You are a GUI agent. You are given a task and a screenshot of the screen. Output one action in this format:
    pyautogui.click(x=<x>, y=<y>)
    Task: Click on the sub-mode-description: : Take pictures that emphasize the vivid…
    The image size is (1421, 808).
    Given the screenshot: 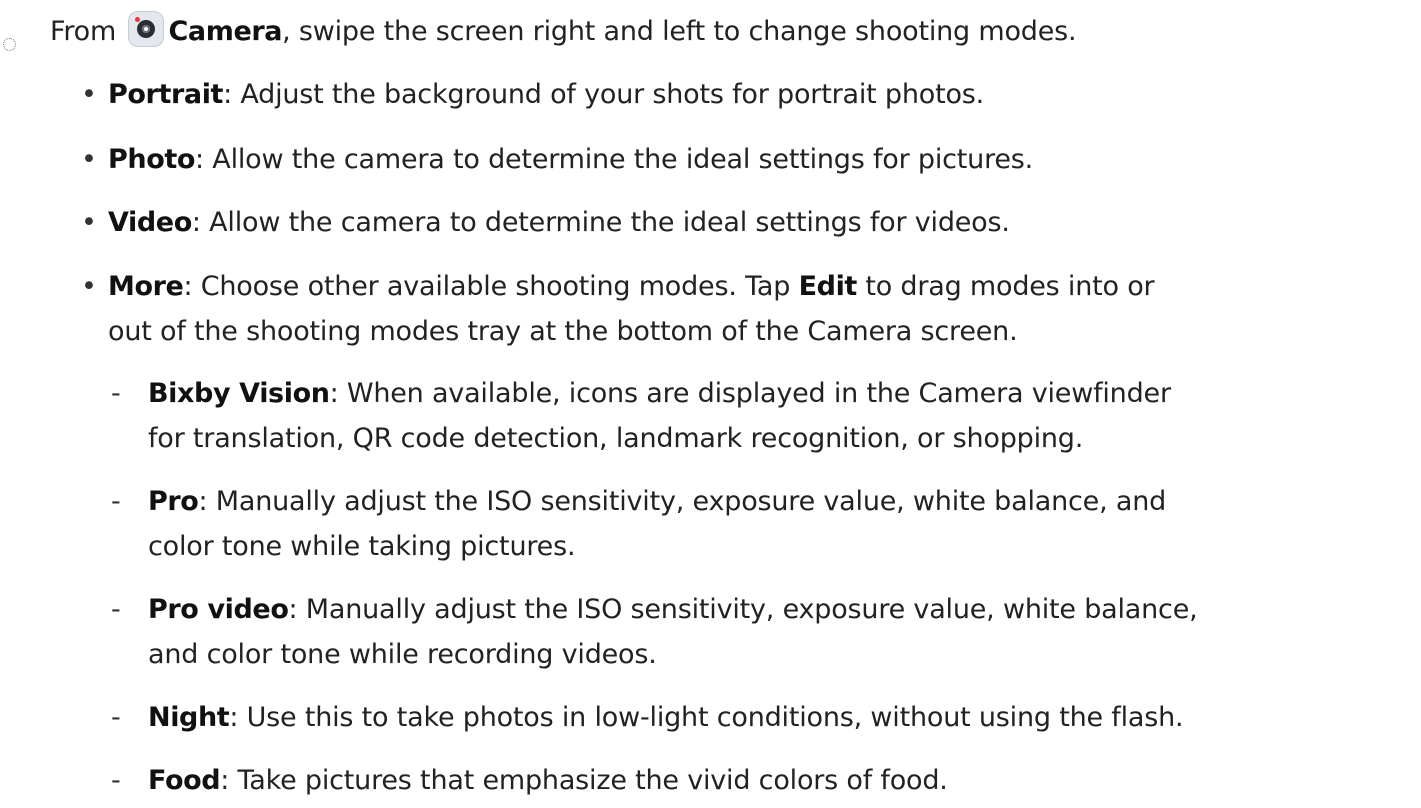 What is the action you would take?
    pyautogui.click(x=584, y=780)
    